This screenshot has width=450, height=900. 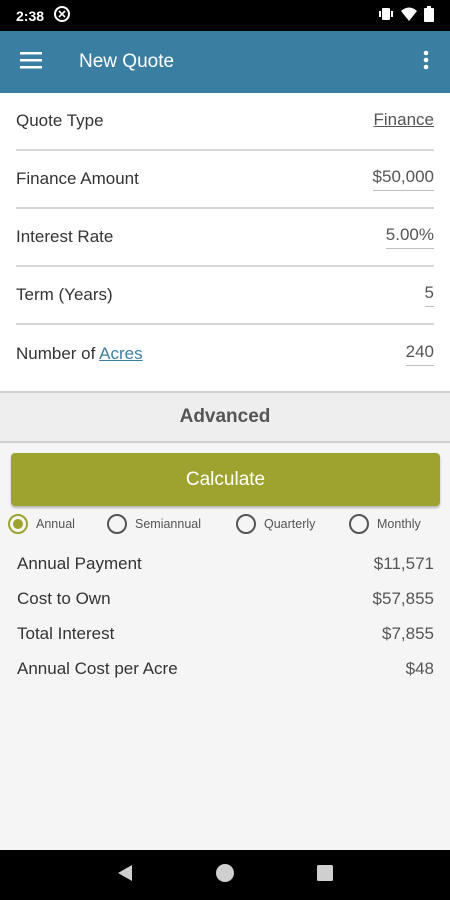 I want to click on system-nav-bar, so click(x=225, y=875).